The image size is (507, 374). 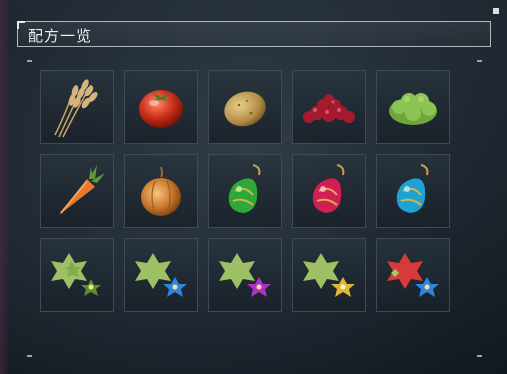 I want to click on flower-green-icon, so click(x=76, y=274).